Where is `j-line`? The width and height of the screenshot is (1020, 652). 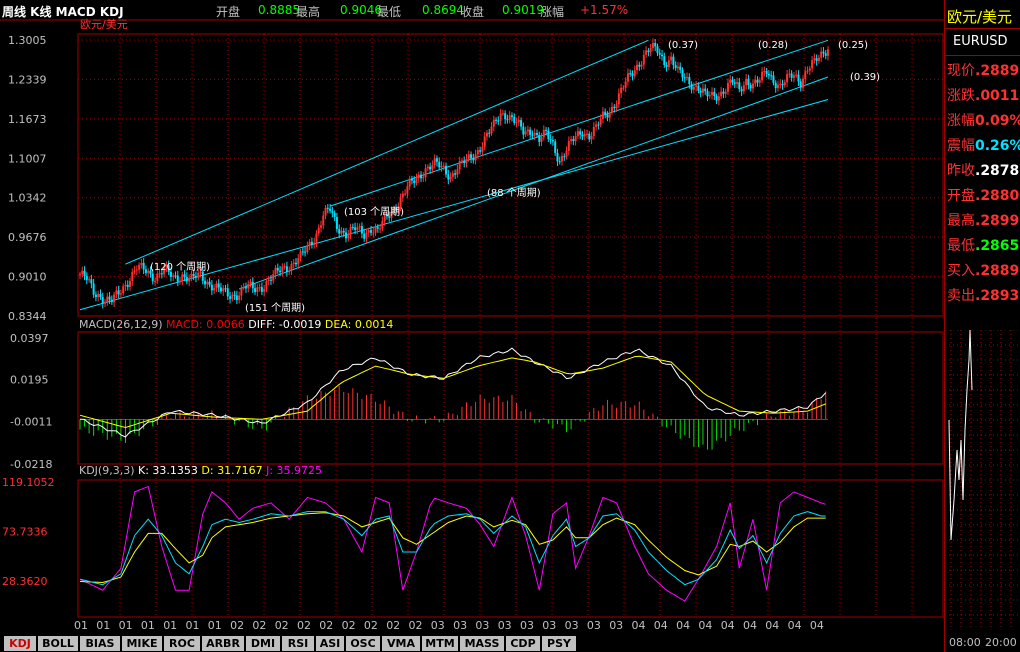
j-line is located at coordinates (452, 543).